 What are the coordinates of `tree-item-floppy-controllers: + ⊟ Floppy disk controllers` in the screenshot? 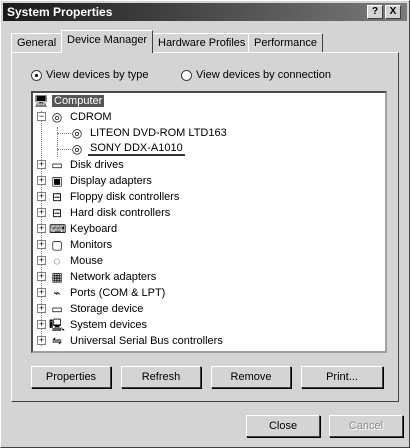 It's located at (107, 197).